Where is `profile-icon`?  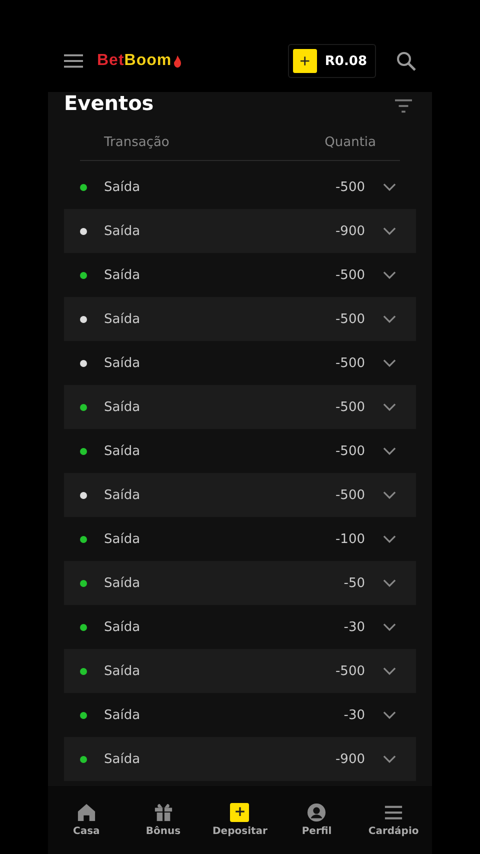 profile-icon is located at coordinates (316, 812).